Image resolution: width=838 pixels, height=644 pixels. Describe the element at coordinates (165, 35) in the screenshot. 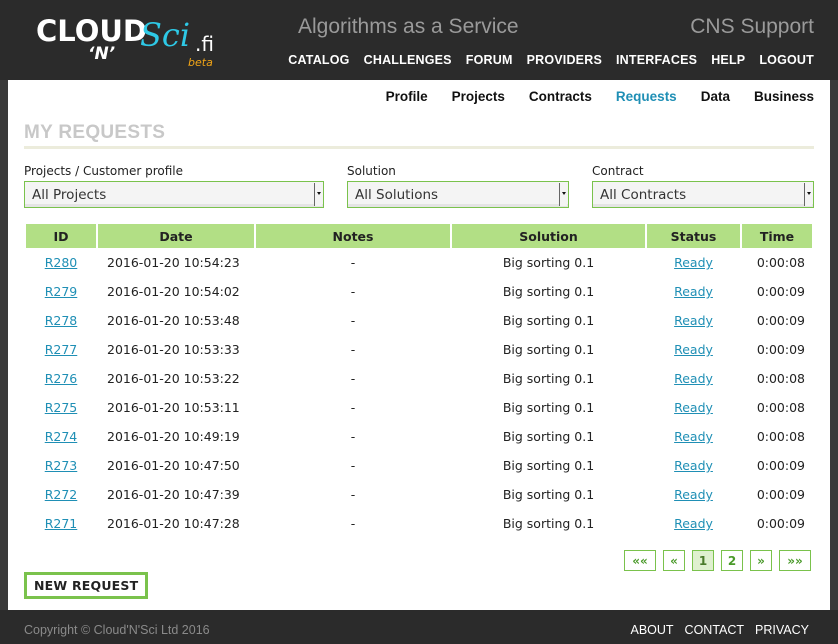

I see `logo-sci: Sci` at that location.